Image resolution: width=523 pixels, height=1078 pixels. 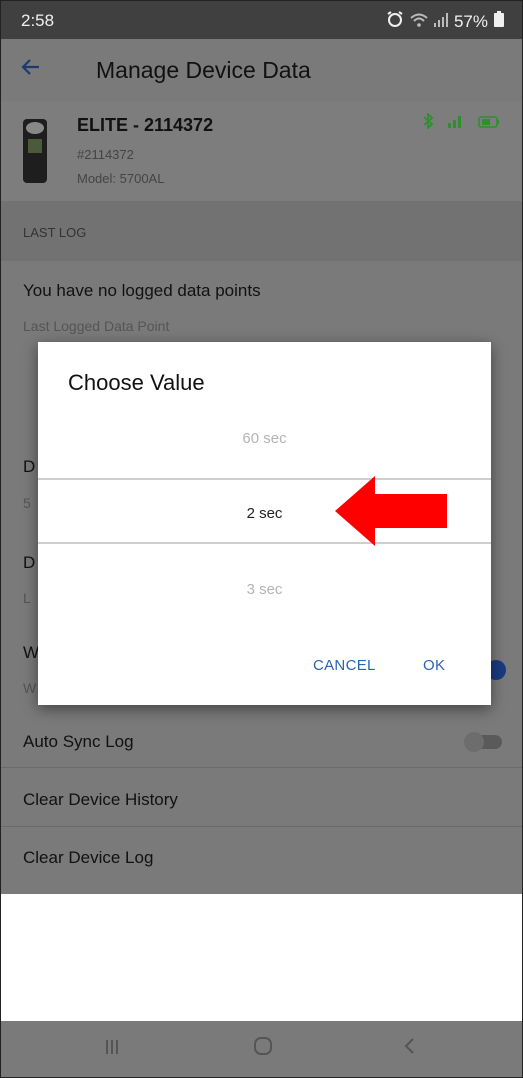 I want to click on clear-device-log-button: Clear Device Log, so click(x=88, y=858).